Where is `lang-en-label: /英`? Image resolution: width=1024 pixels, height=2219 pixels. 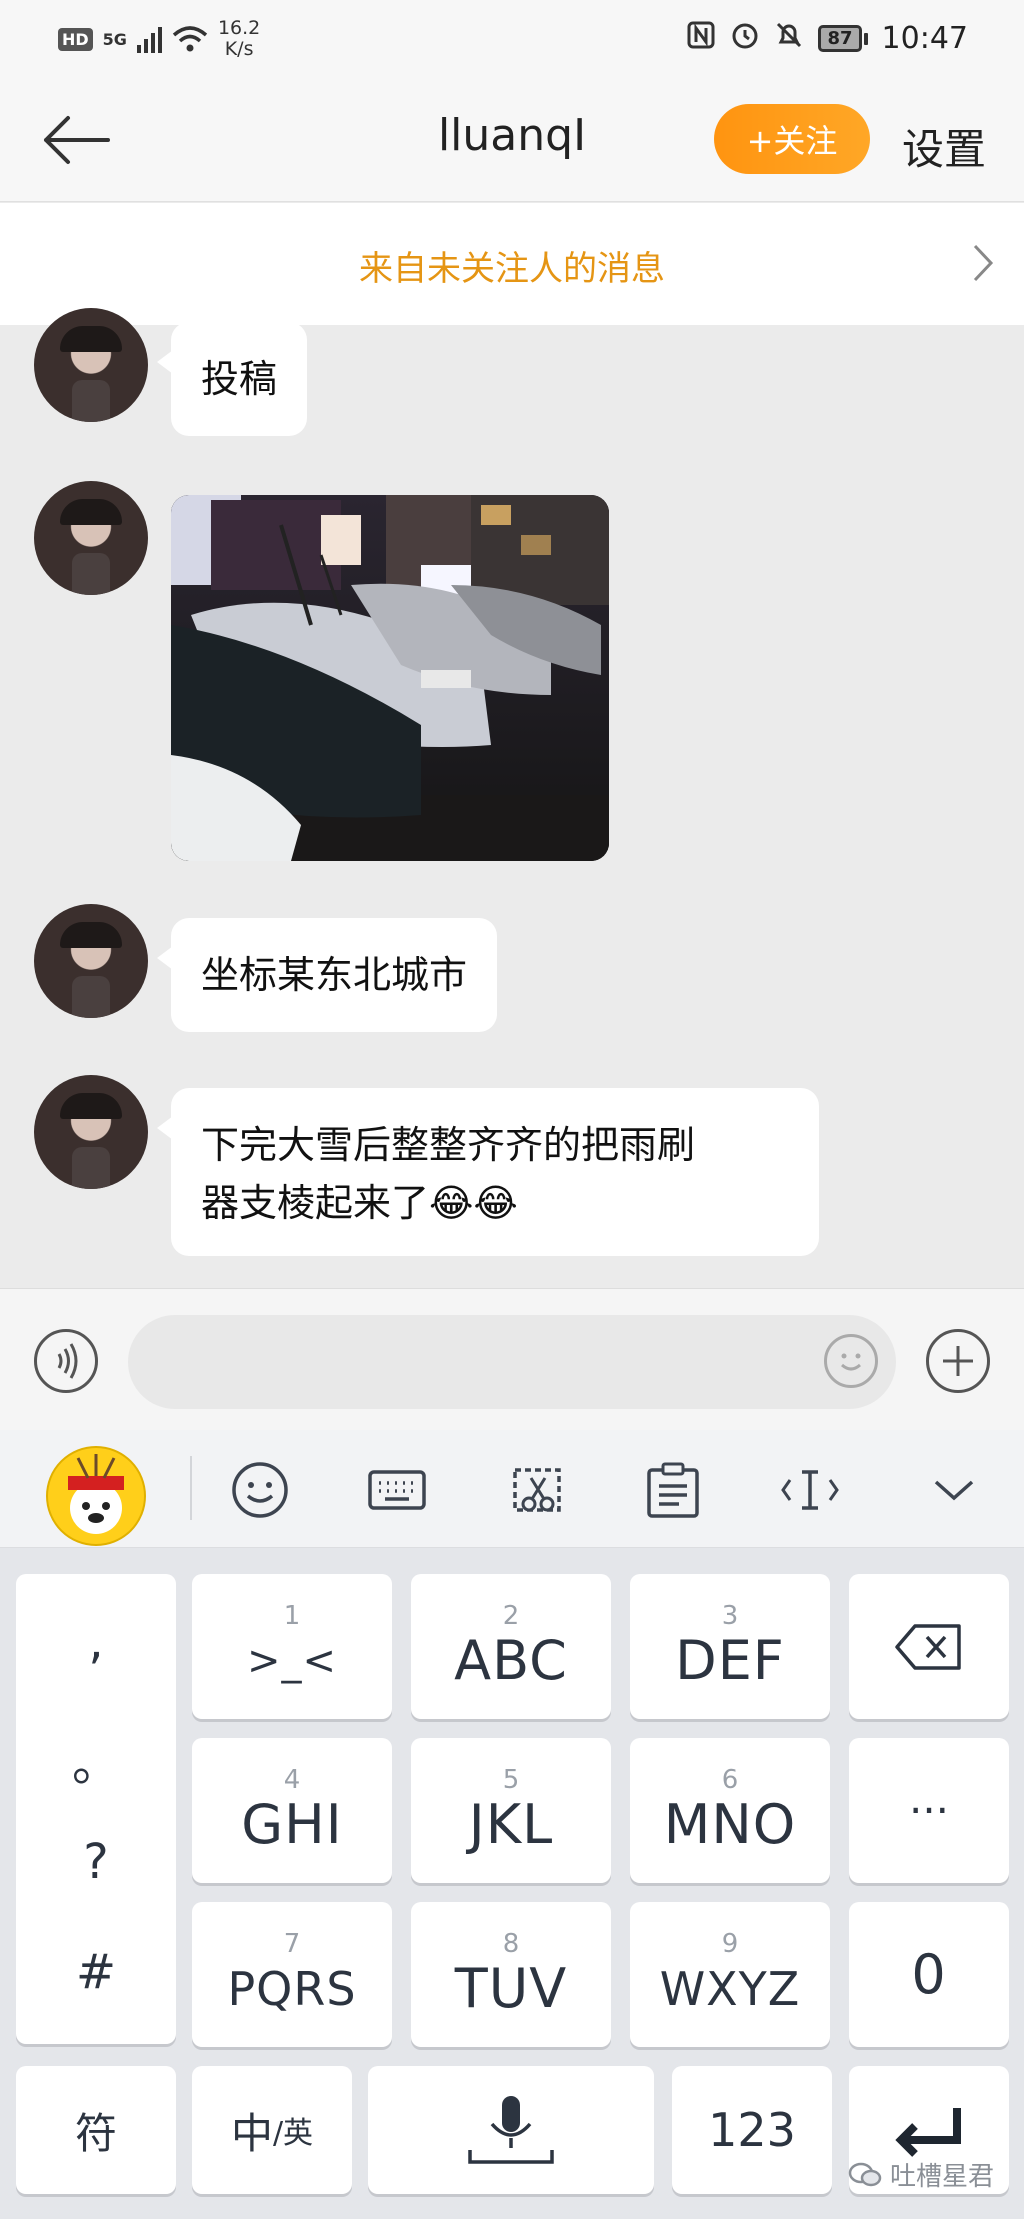
lang-en-label: /英 is located at coordinates (293, 2133).